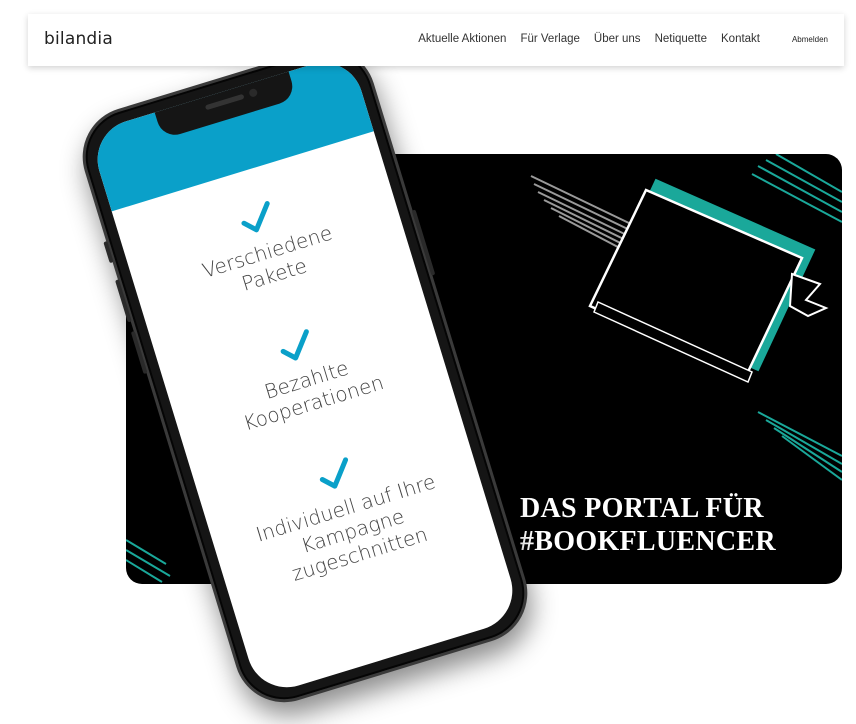 The width and height of the screenshot is (856, 724). Describe the element at coordinates (123, 301) in the screenshot. I see `phone-volume-up` at that location.